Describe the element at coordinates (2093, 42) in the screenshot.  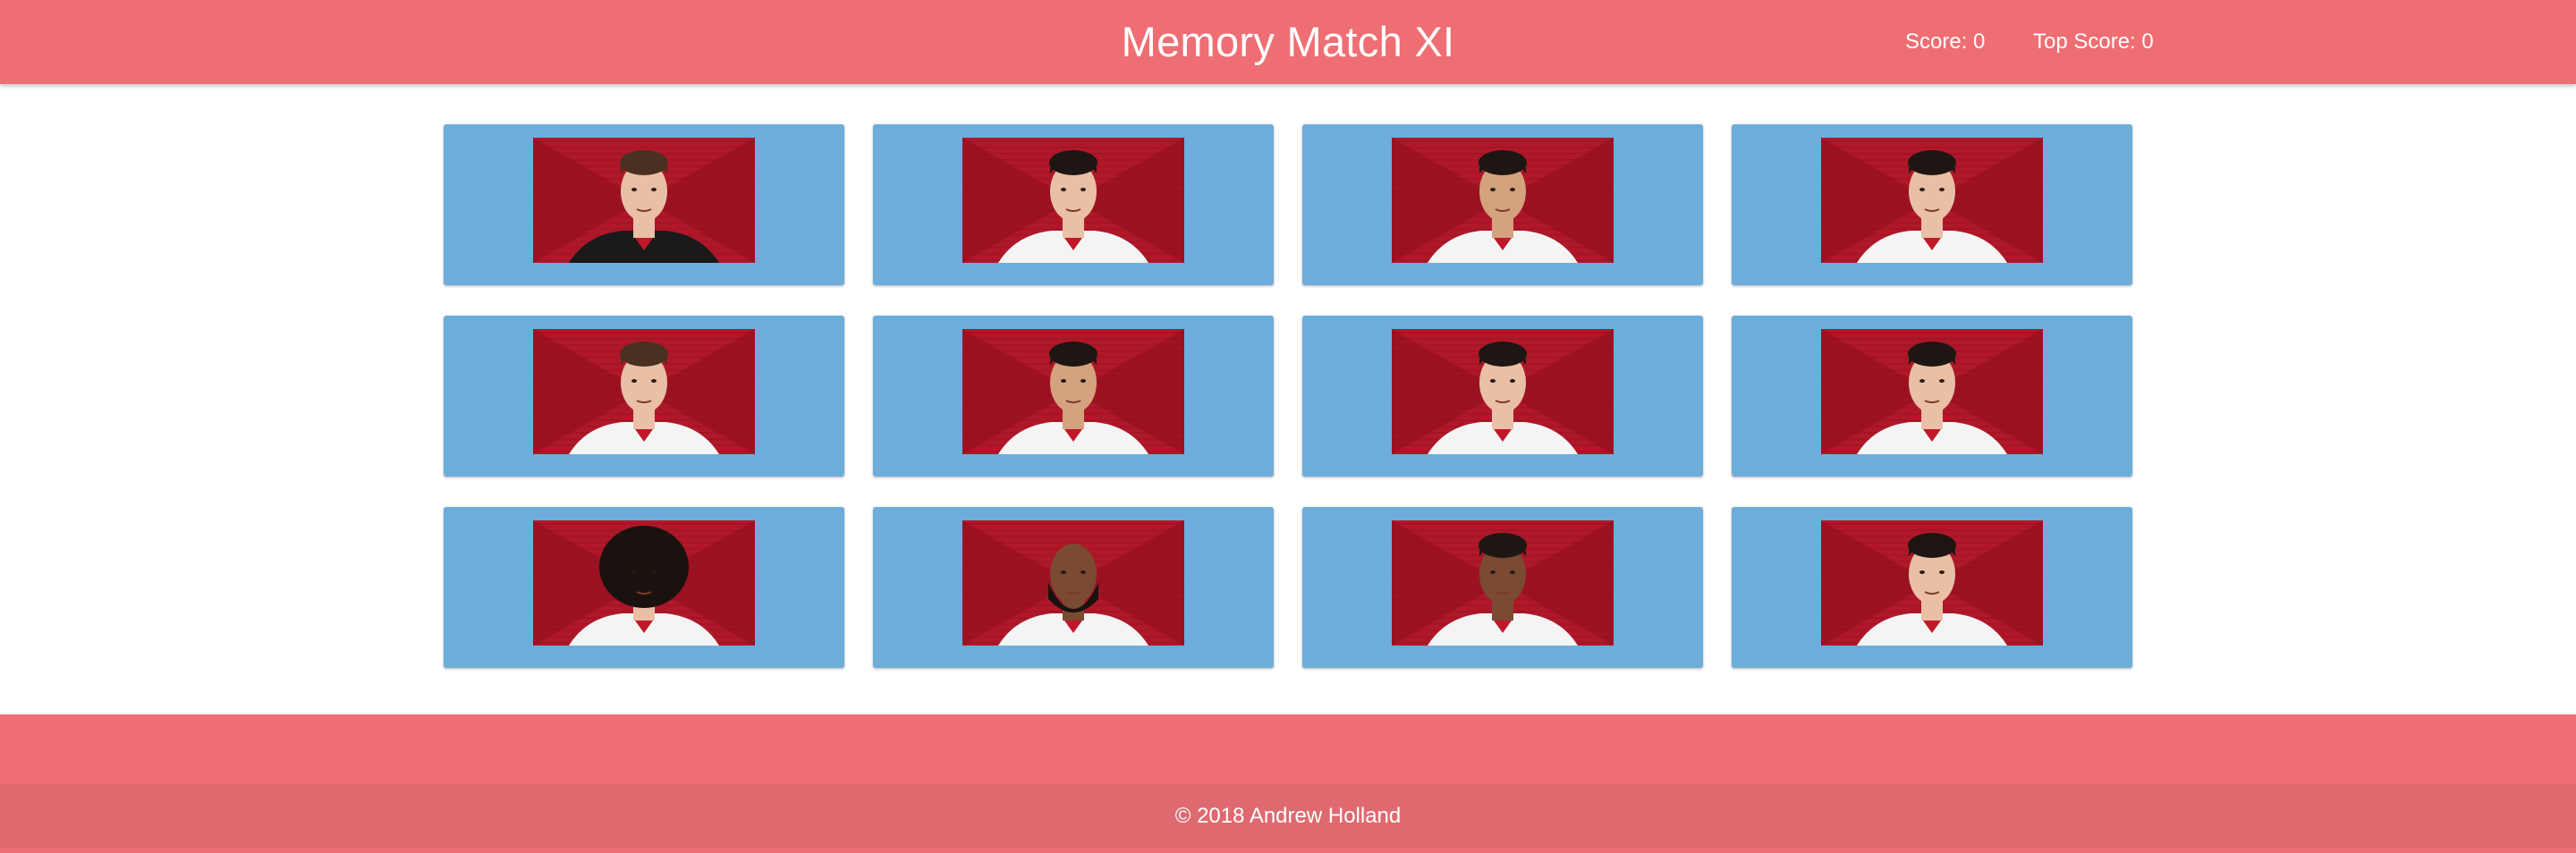
I see `top-score-display: Top Score: 0` at that location.